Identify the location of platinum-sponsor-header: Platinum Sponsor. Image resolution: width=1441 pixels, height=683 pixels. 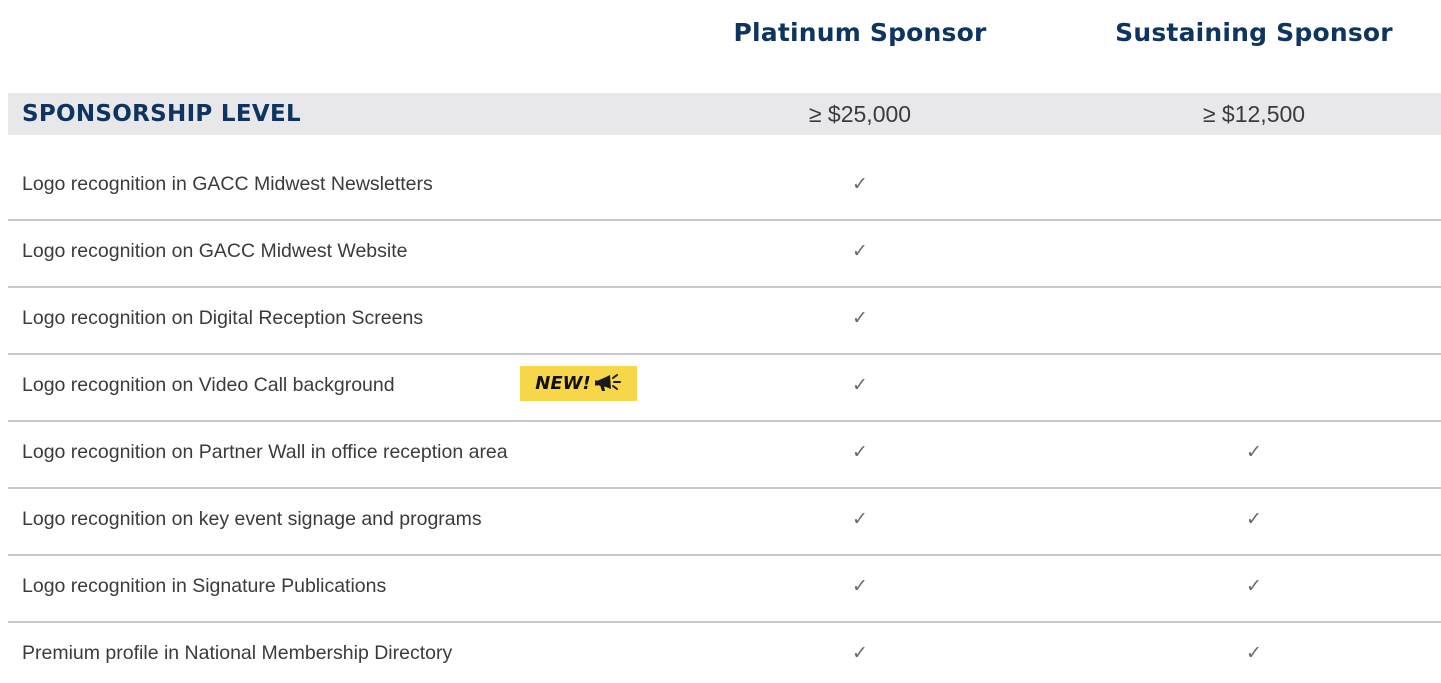
(860, 32).